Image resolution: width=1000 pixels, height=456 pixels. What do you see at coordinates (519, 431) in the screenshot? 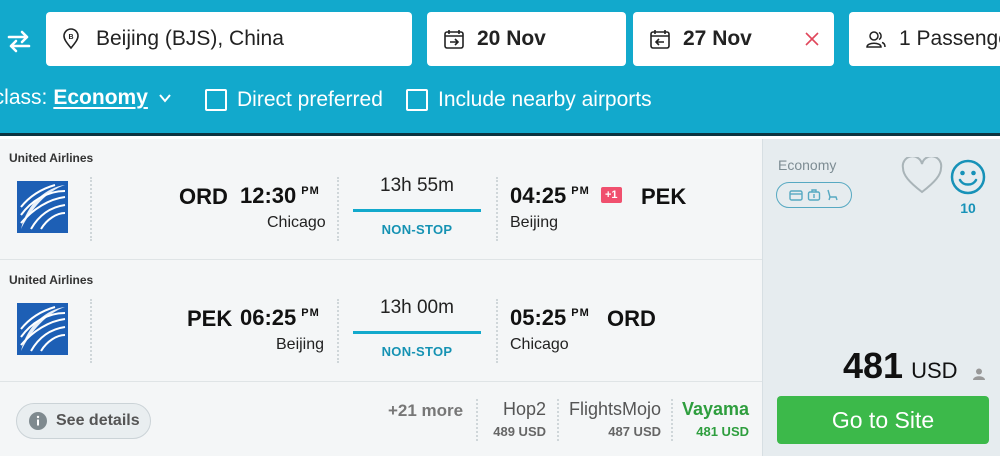
I see `provider-price: 489 USD` at bounding box center [519, 431].